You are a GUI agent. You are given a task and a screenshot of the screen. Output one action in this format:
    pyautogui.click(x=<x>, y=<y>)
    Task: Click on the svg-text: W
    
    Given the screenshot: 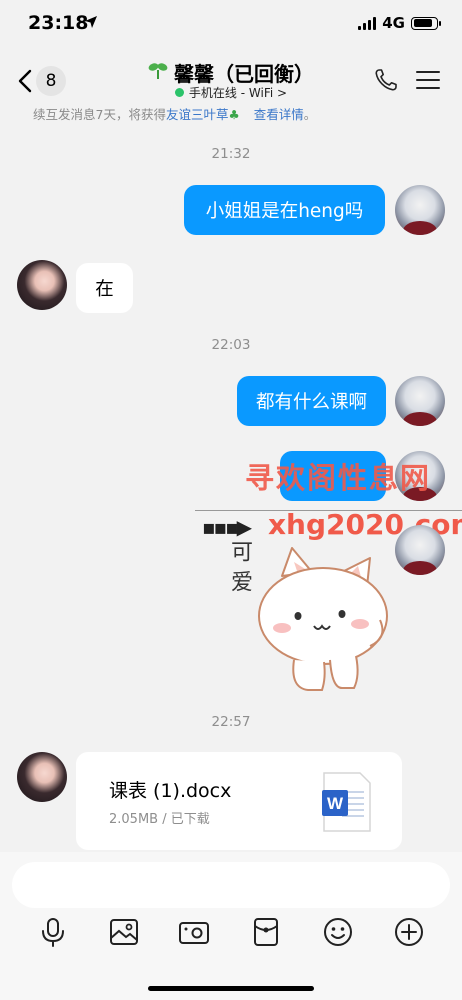 What is the action you would take?
    pyautogui.click(x=335, y=803)
    